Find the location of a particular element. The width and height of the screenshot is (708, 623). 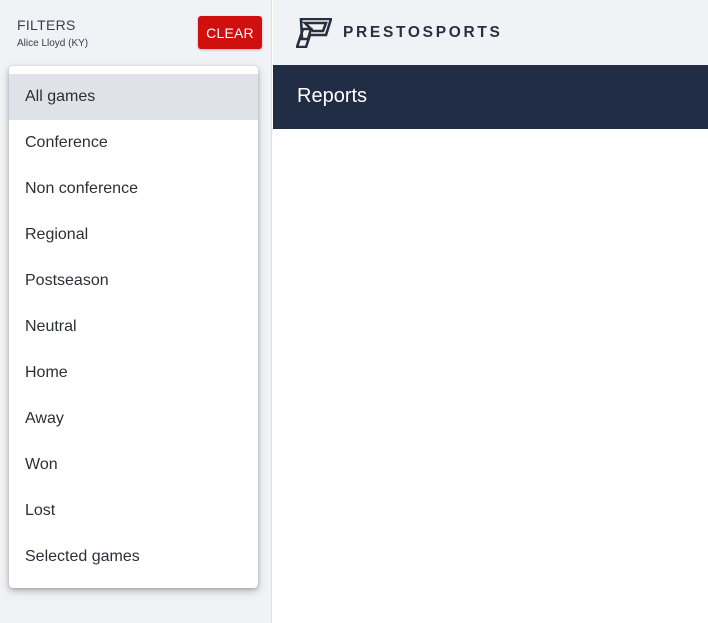

top-header: PRESTOSPORTS is located at coordinates (490, 32).